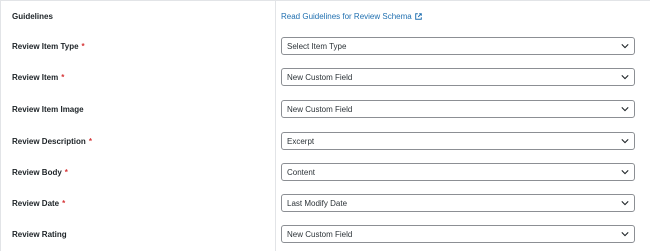 The width and height of the screenshot is (650, 251). I want to click on guidelines-link: Read Guidelines for Review Schema, so click(351, 16).